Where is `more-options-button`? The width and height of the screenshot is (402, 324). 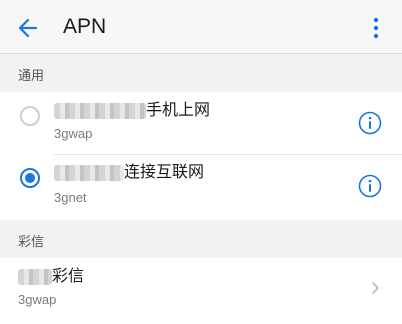 more-options-button is located at coordinates (376, 28).